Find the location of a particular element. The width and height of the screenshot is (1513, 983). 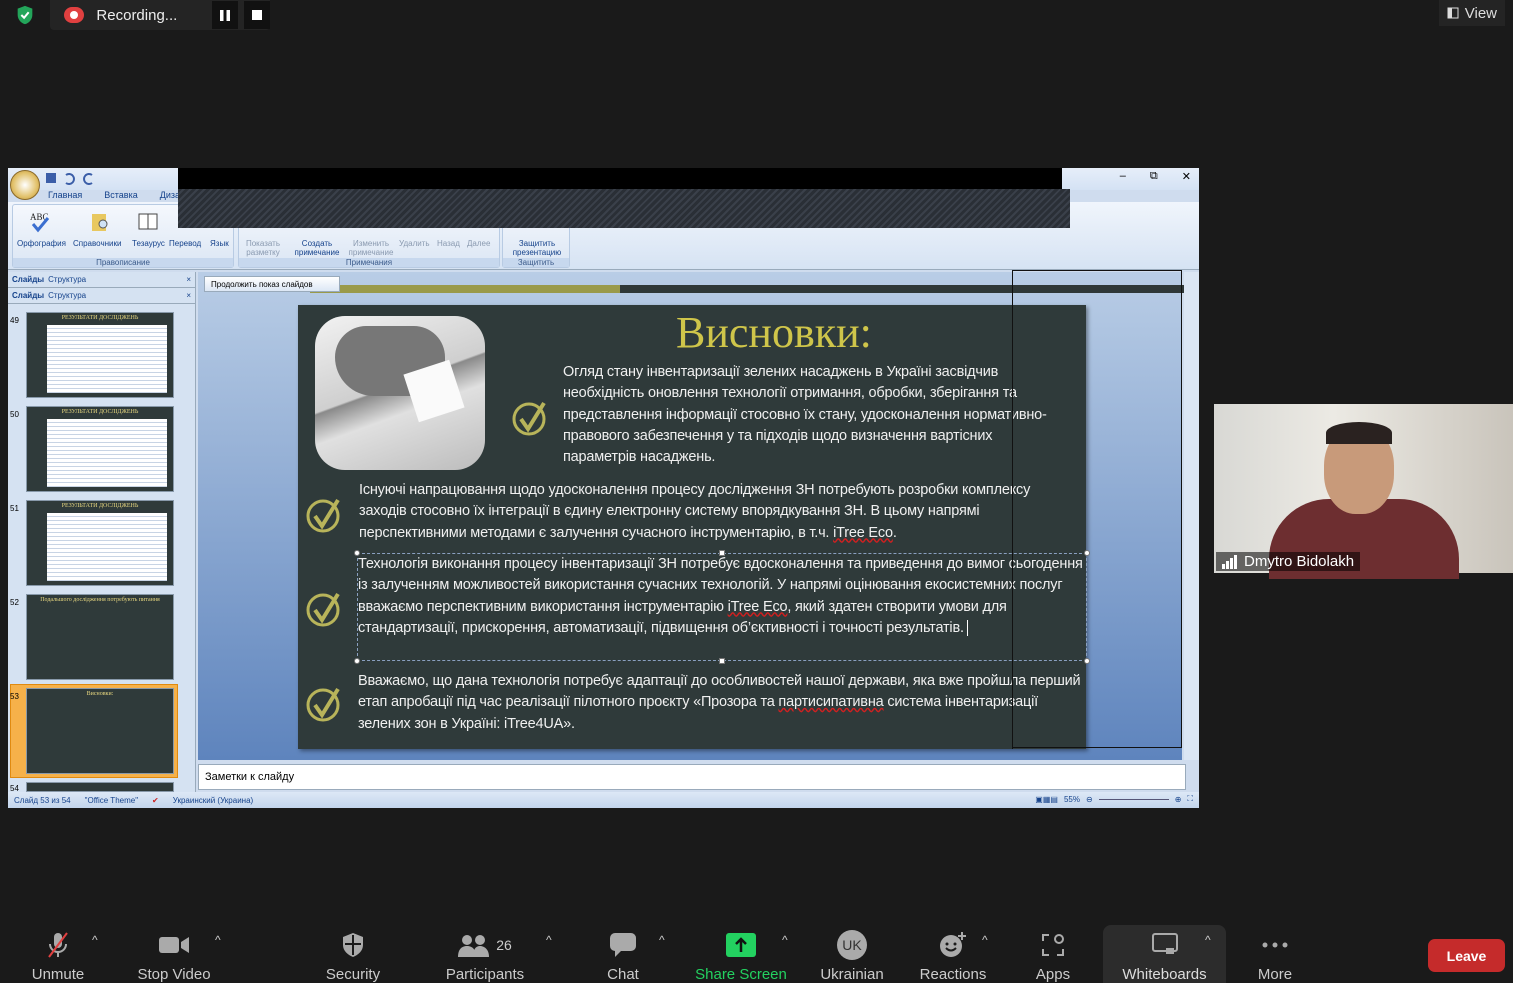

pane-tabs: Слайды Структура × is located at coordinates (101, 280).